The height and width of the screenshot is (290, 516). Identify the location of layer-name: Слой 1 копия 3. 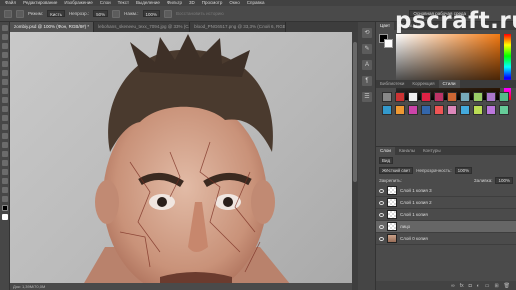
(416, 190).